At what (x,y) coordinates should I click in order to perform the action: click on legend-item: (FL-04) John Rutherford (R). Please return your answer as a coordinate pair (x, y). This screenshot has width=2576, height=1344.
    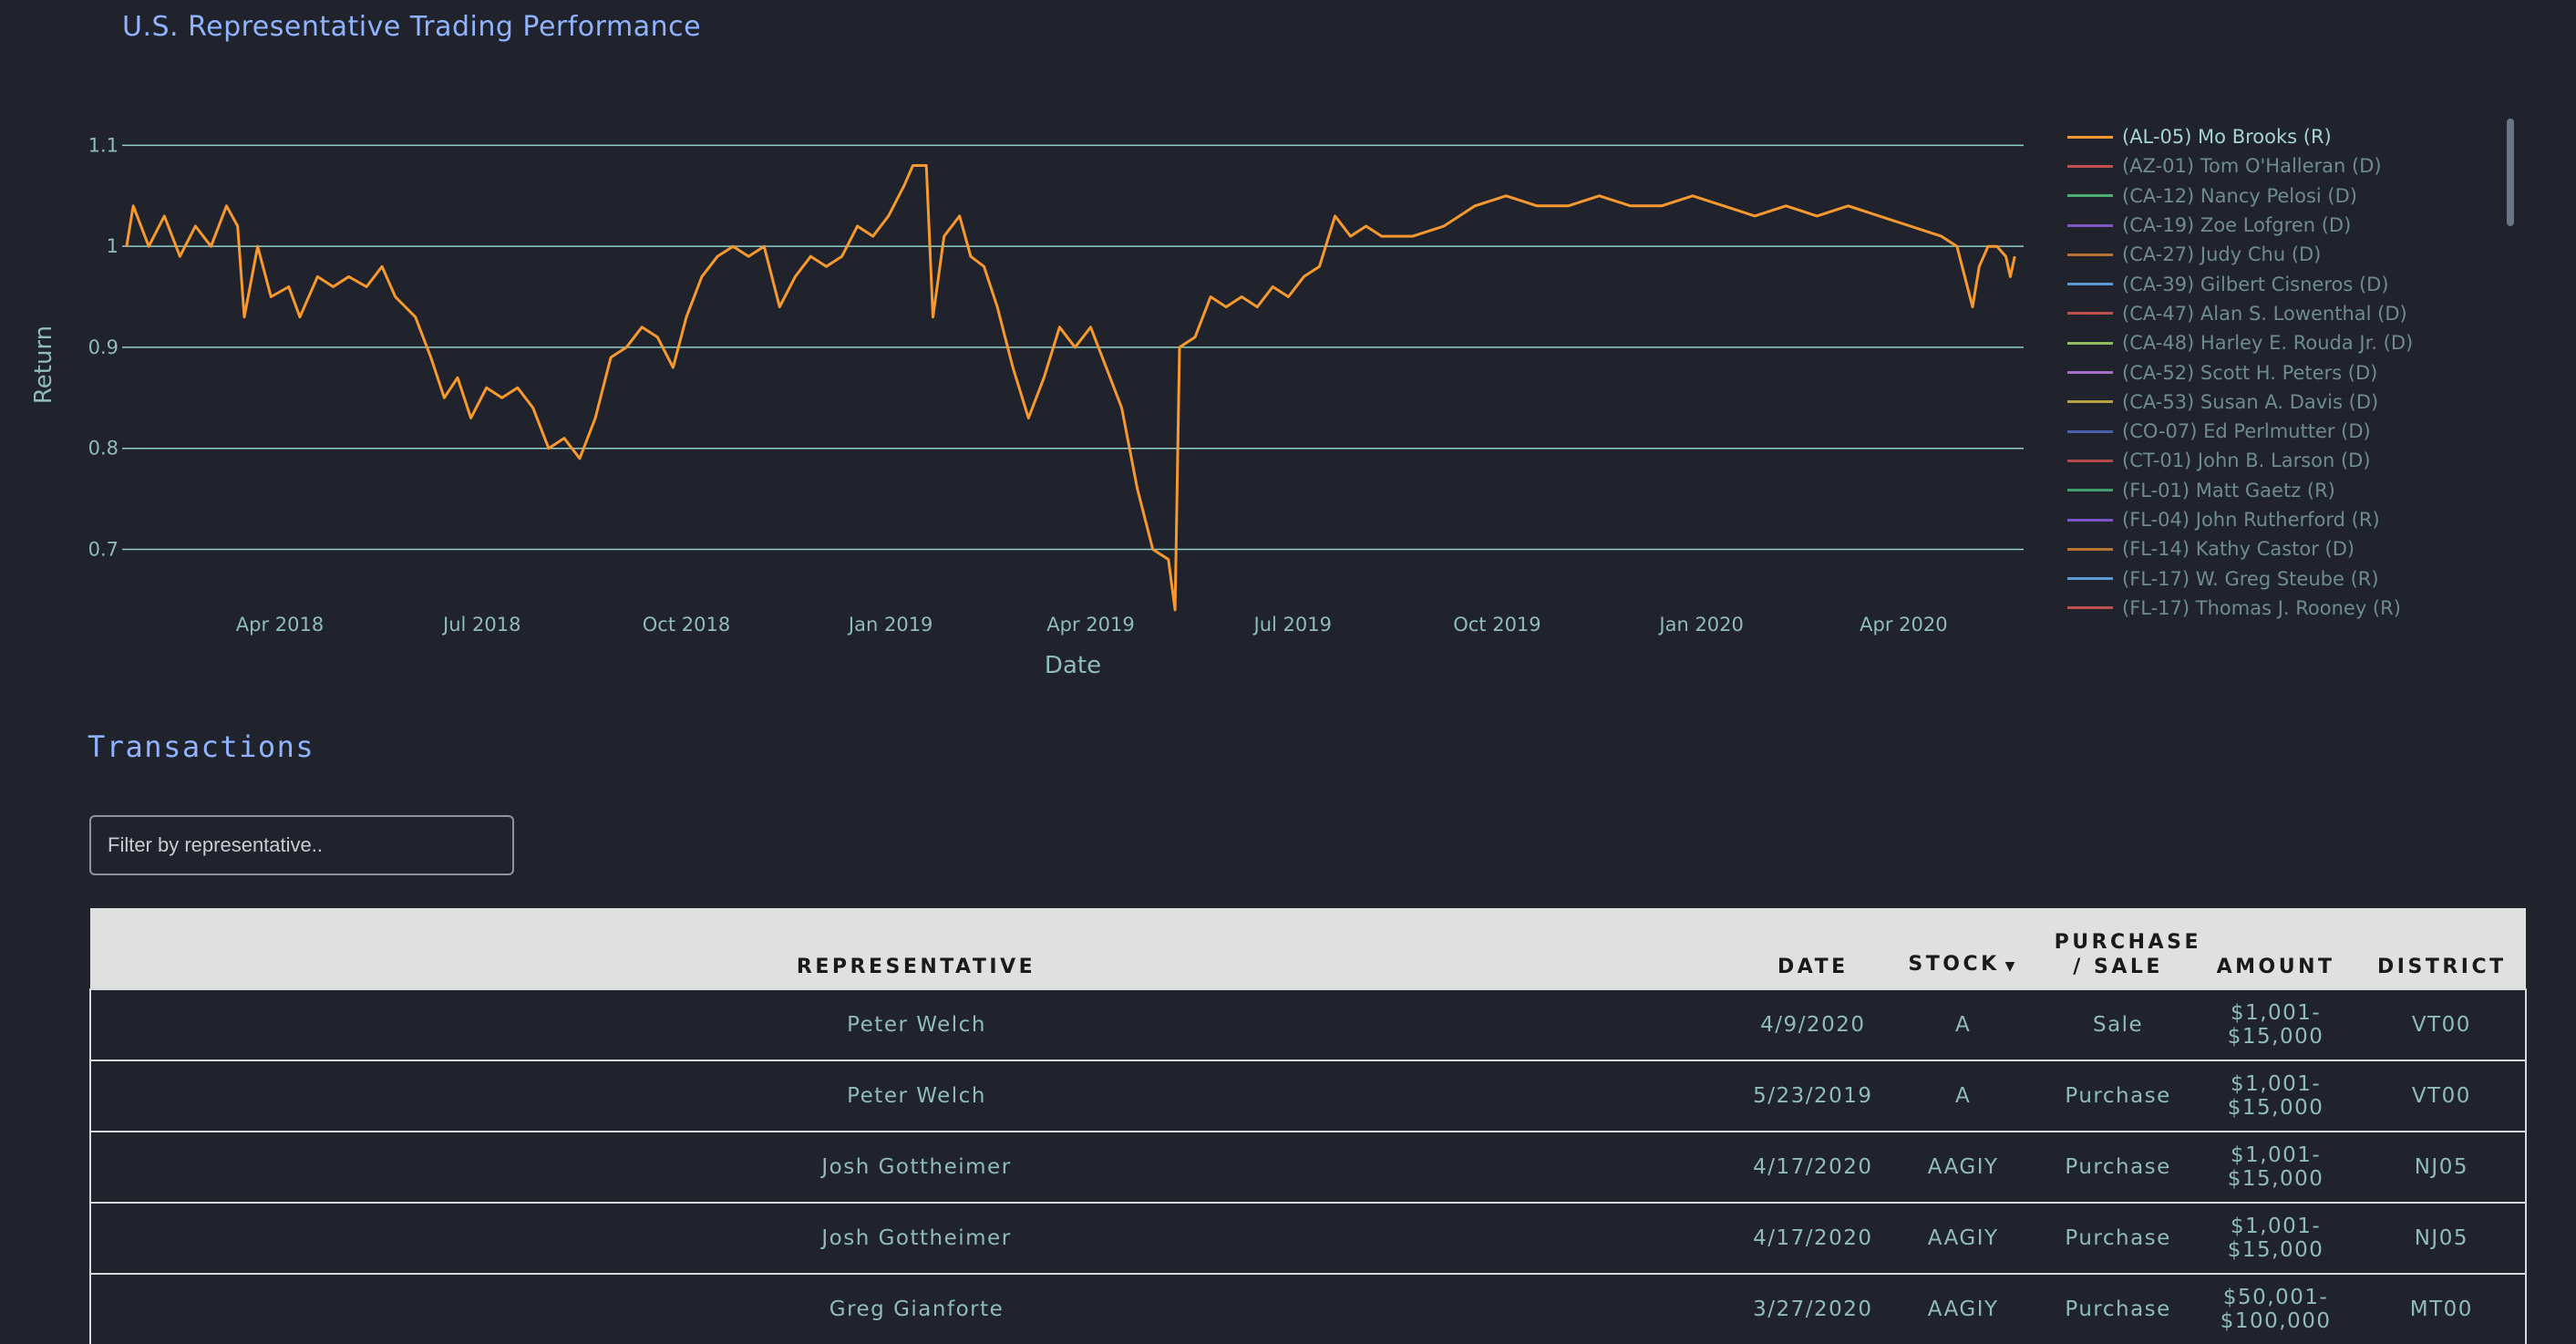
    Looking at the image, I should click on (2281, 519).